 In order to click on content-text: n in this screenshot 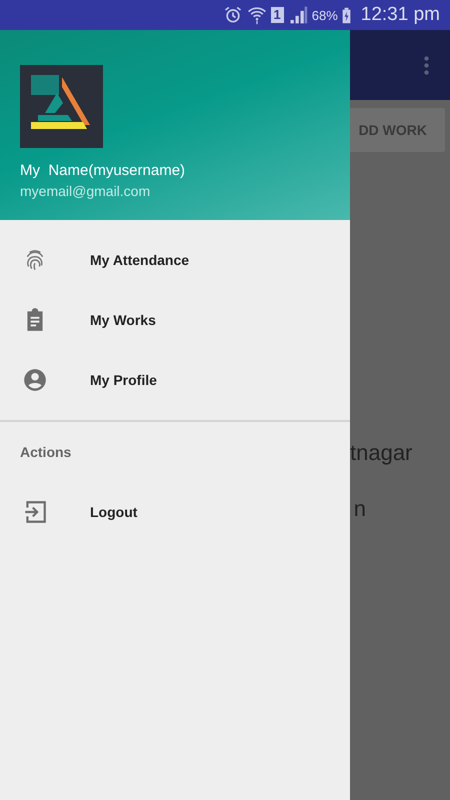, I will do `click(359, 509)`.